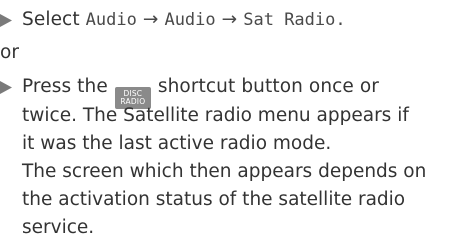 The image size is (464, 247). I want to click on step-select-text: Select Audio → Audio → Sat Radio., so click(184, 20).